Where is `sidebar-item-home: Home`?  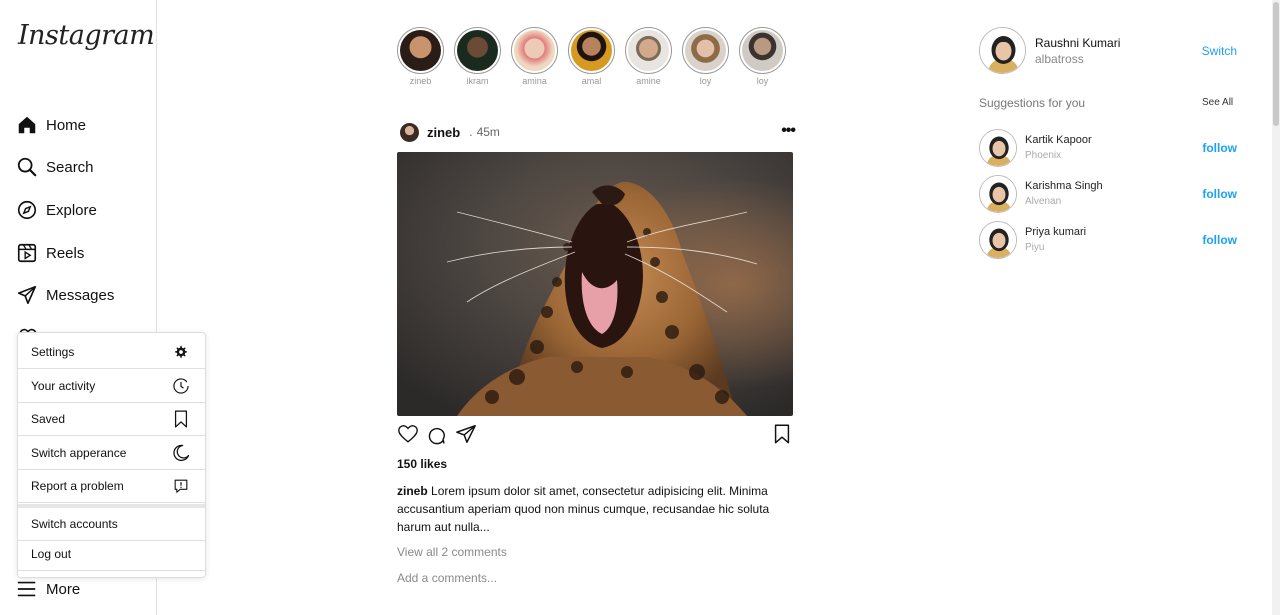
sidebar-item-home: Home is located at coordinates (51, 125).